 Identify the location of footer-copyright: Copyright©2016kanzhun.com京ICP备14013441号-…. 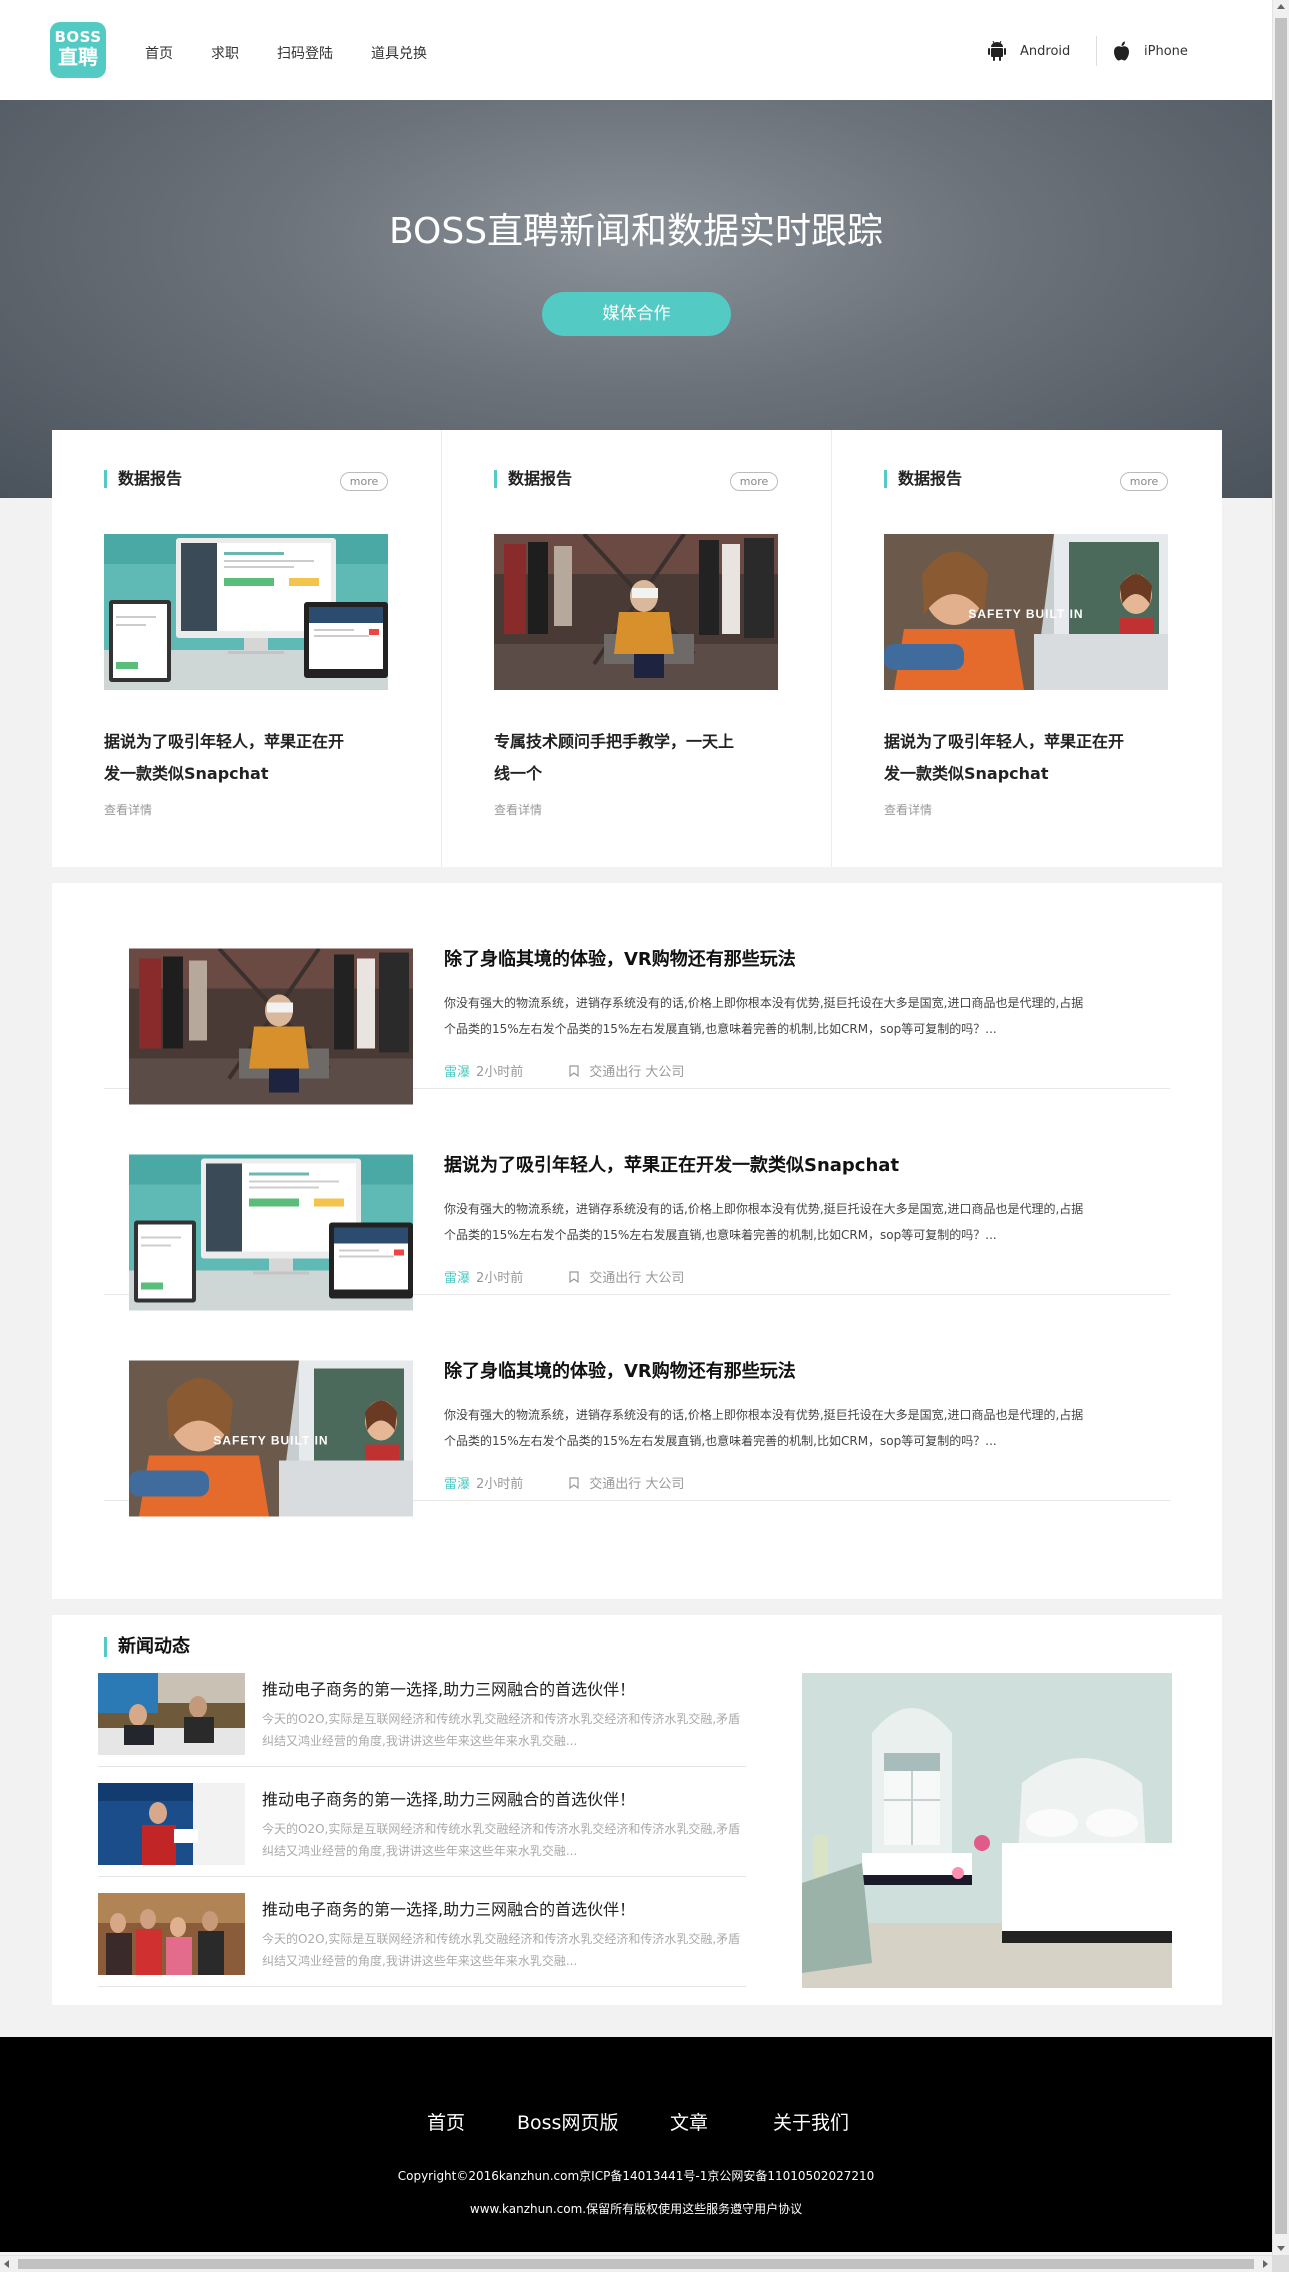
(636, 2176).